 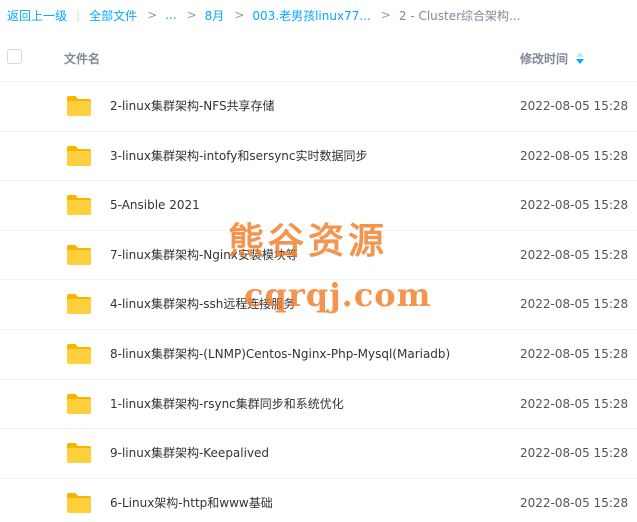 What do you see at coordinates (318, 256) in the screenshot?
I see `file-row: 7-linux集群架构-Nginx安装模块等 2022-08-05 15:28` at bounding box center [318, 256].